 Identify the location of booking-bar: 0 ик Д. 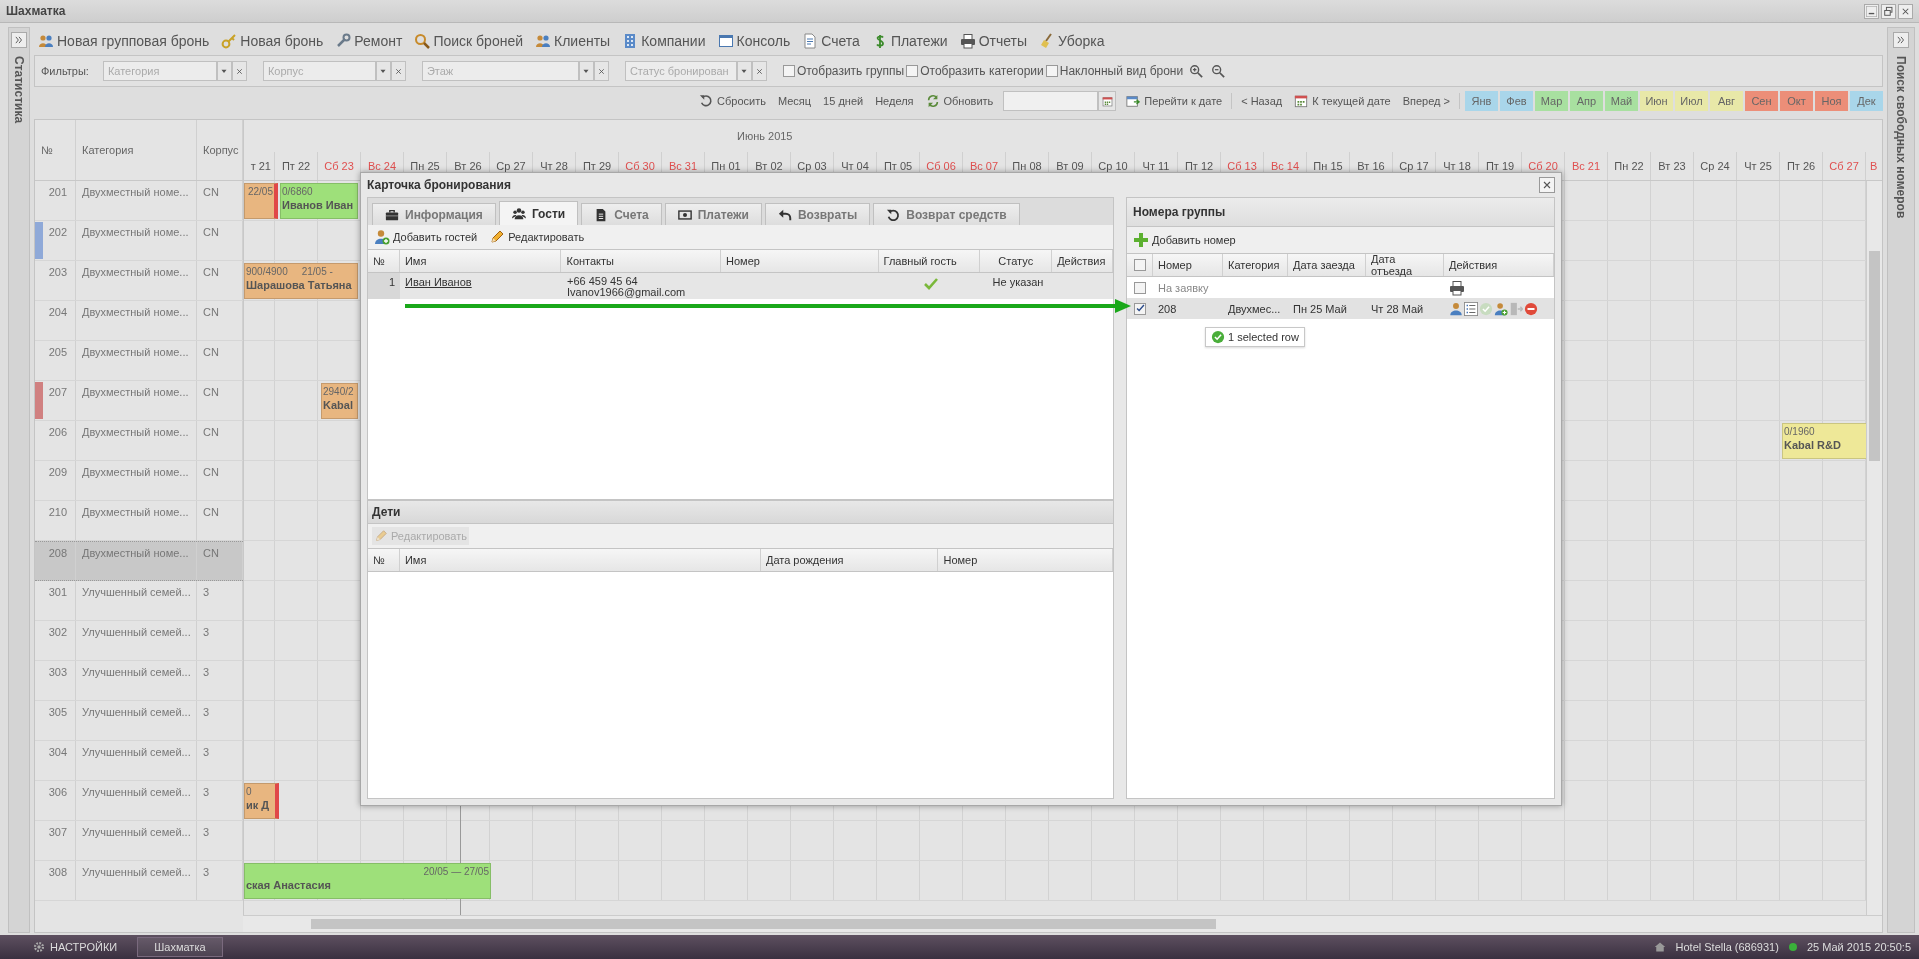
(261, 801).